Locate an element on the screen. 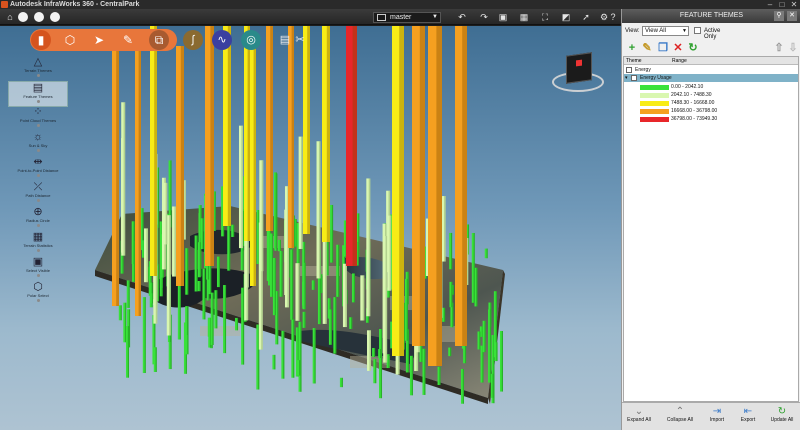 Image resolution: width=800 pixels, height=430 pixels. edit-theme-icon: ✎ is located at coordinates (647, 48).